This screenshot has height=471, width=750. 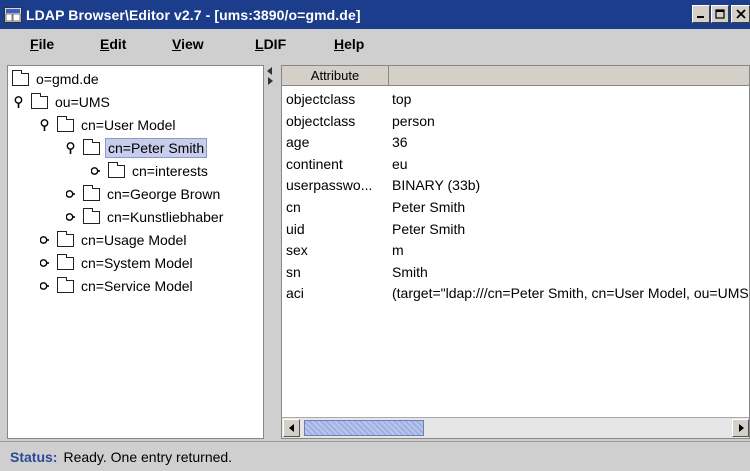 I want to click on scroll-left-button, so click(x=291, y=428).